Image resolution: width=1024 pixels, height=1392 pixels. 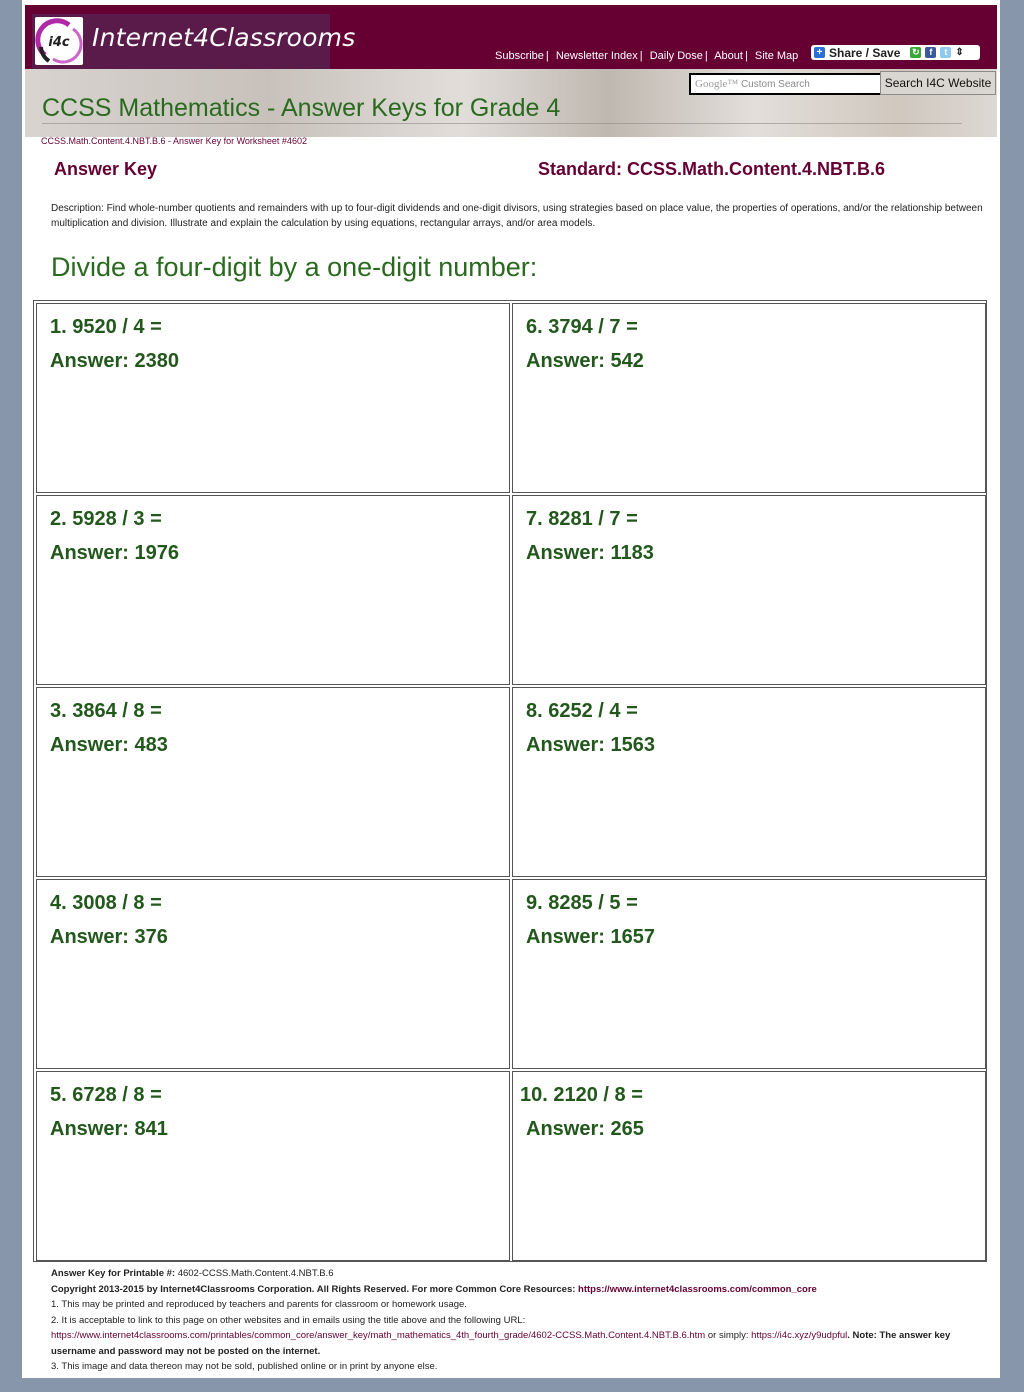 I want to click on nav-link-newsletter-index: Newsletter Index, so click(x=597, y=56).